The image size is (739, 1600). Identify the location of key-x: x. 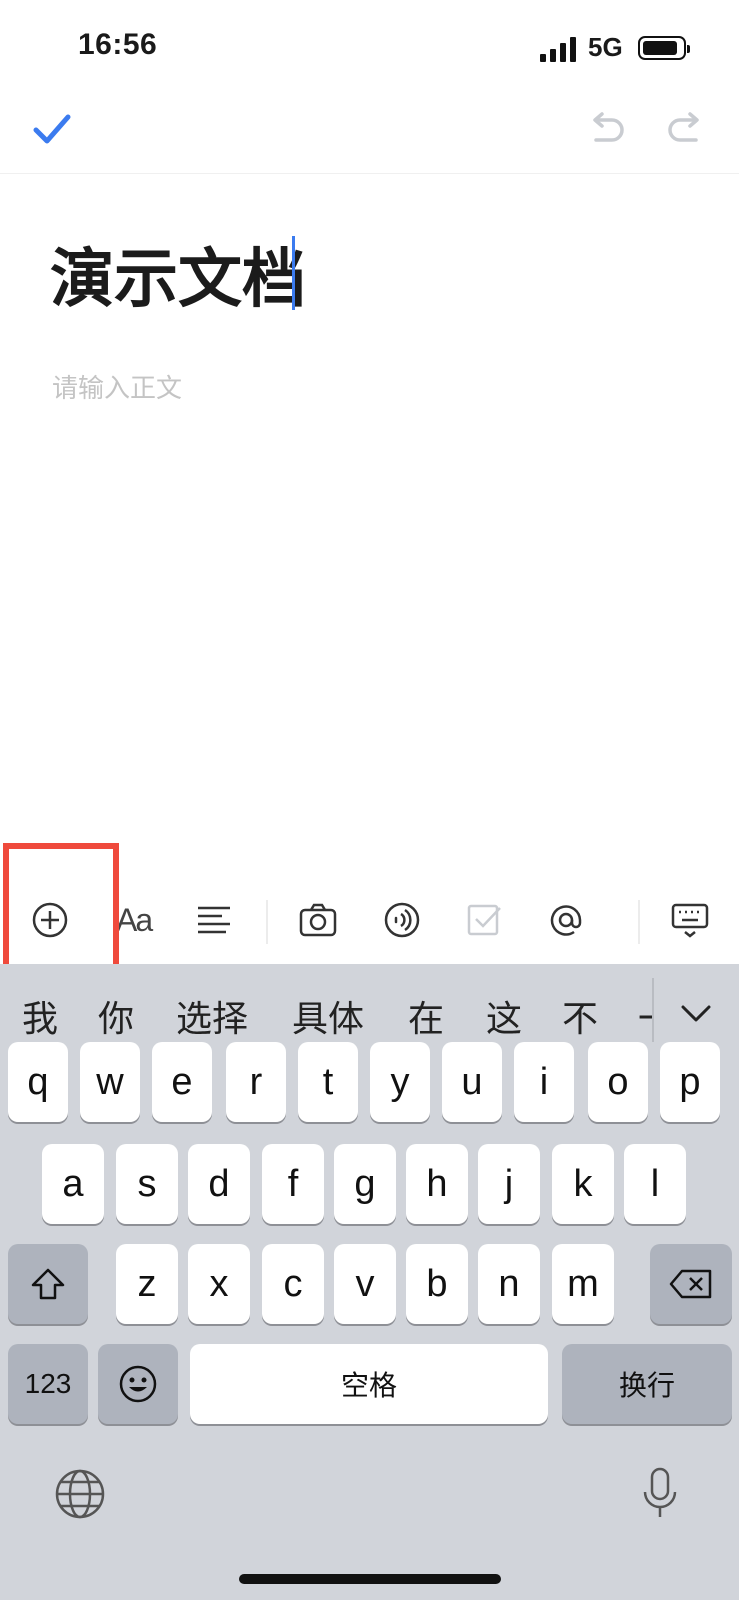
(219, 1284).